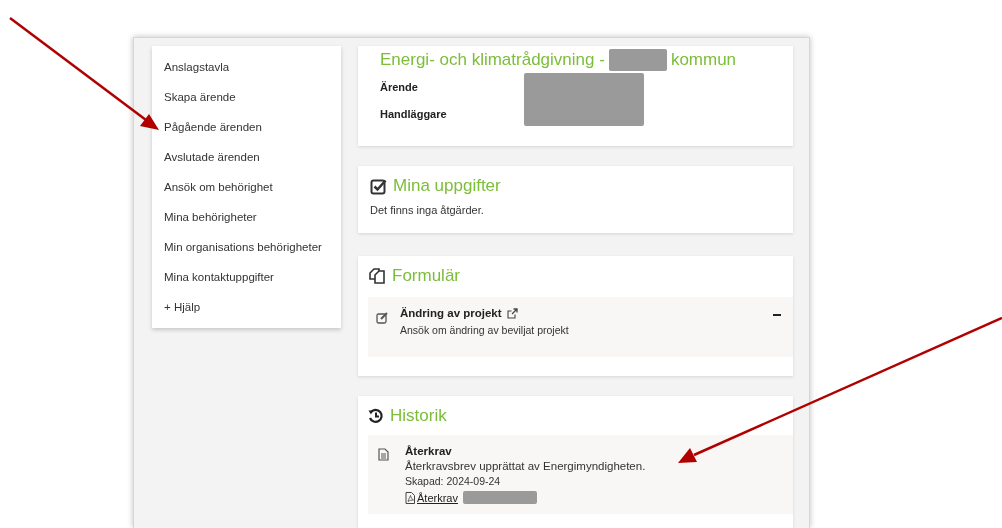 The width and height of the screenshot is (1002, 528). I want to click on sidebar-link: + Hjälp, so click(182, 307).